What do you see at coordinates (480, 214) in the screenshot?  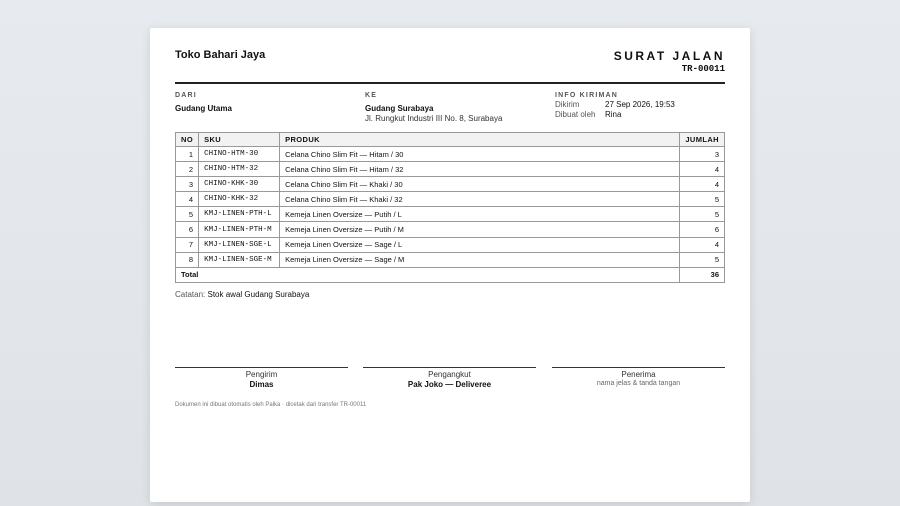 I see `row-product: Kemeja Linen Oversize — Putih / L` at bounding box center [480, 214].